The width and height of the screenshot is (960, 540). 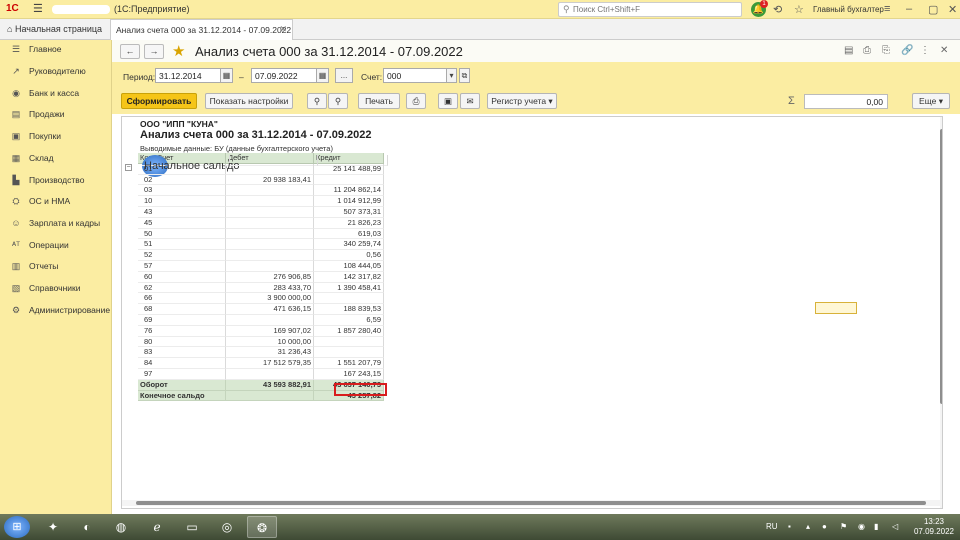 I want to click on sidebar-item-production: ▙ Производство, so click(x=56, y=181).